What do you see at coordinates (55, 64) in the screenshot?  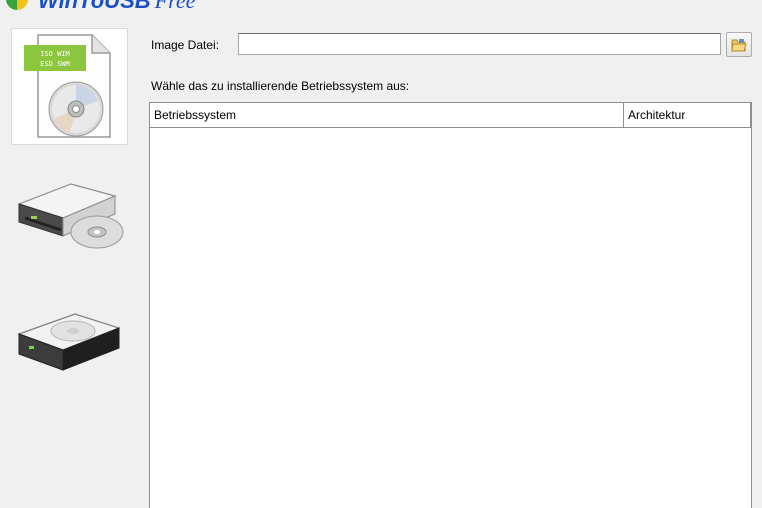 I see `iso-badge-line2: ESD SWM` at bounding box center [55, 64].